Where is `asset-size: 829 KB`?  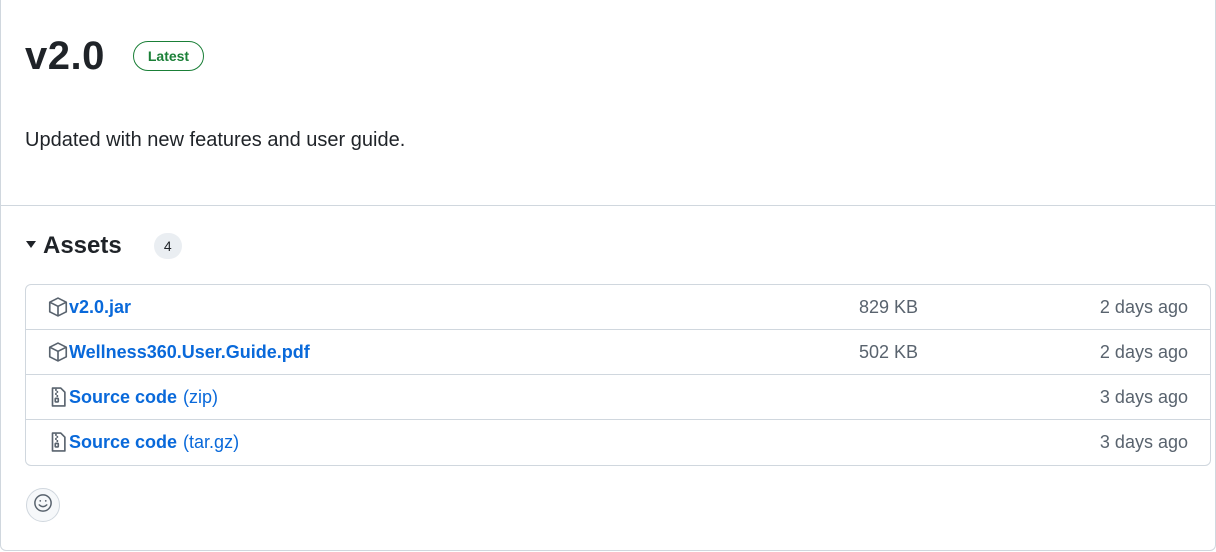
asset-size: 829 KB is located at coordinates (889, 306).